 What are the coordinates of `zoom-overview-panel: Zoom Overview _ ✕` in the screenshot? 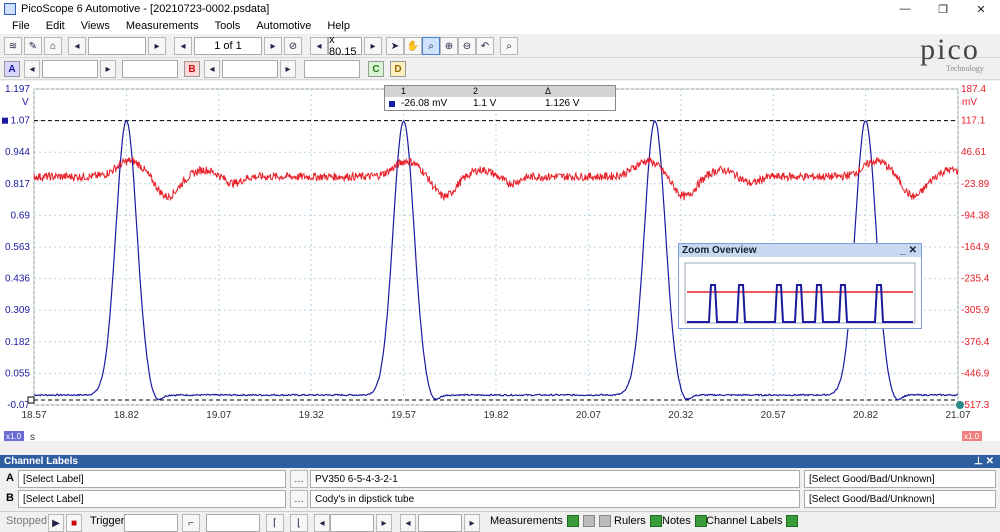 It's located at (800, 286).